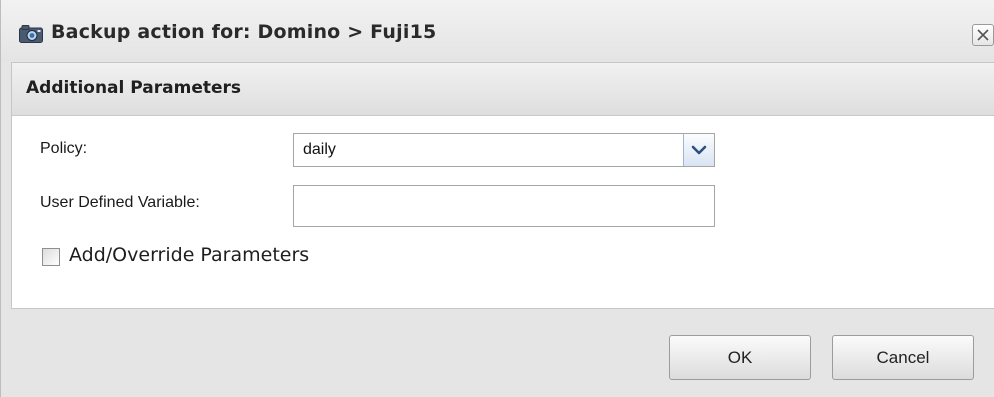 This screenshot has width=994, height=397. What do you see at coordinates (51, 257) in the screenshot?
I see `add-override-parameters-checkbox` at bounding box center [51, 257].